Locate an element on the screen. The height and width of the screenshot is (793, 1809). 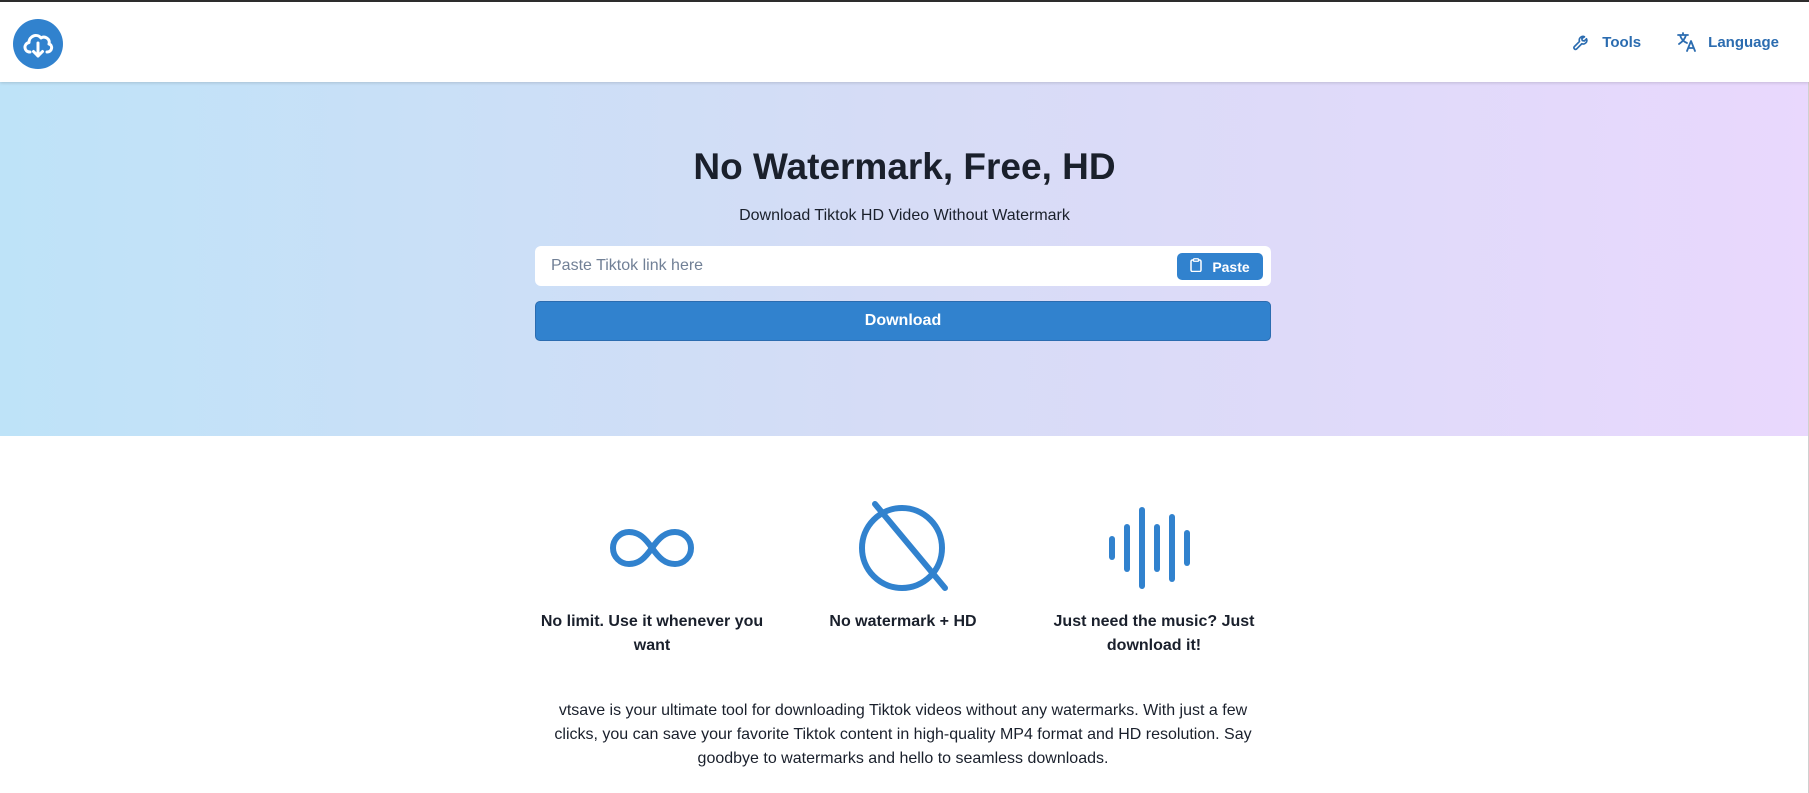
top-navbar: Tools Language is located at coordinates (904, 41).